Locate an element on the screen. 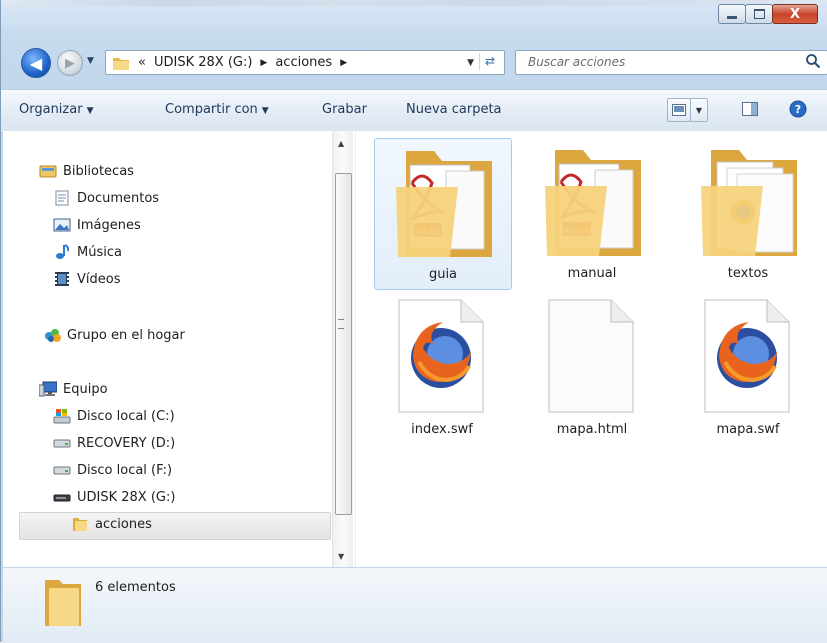  nav-pane-scrollbar: ▲ ▼ is located at coordinates (342, 349).